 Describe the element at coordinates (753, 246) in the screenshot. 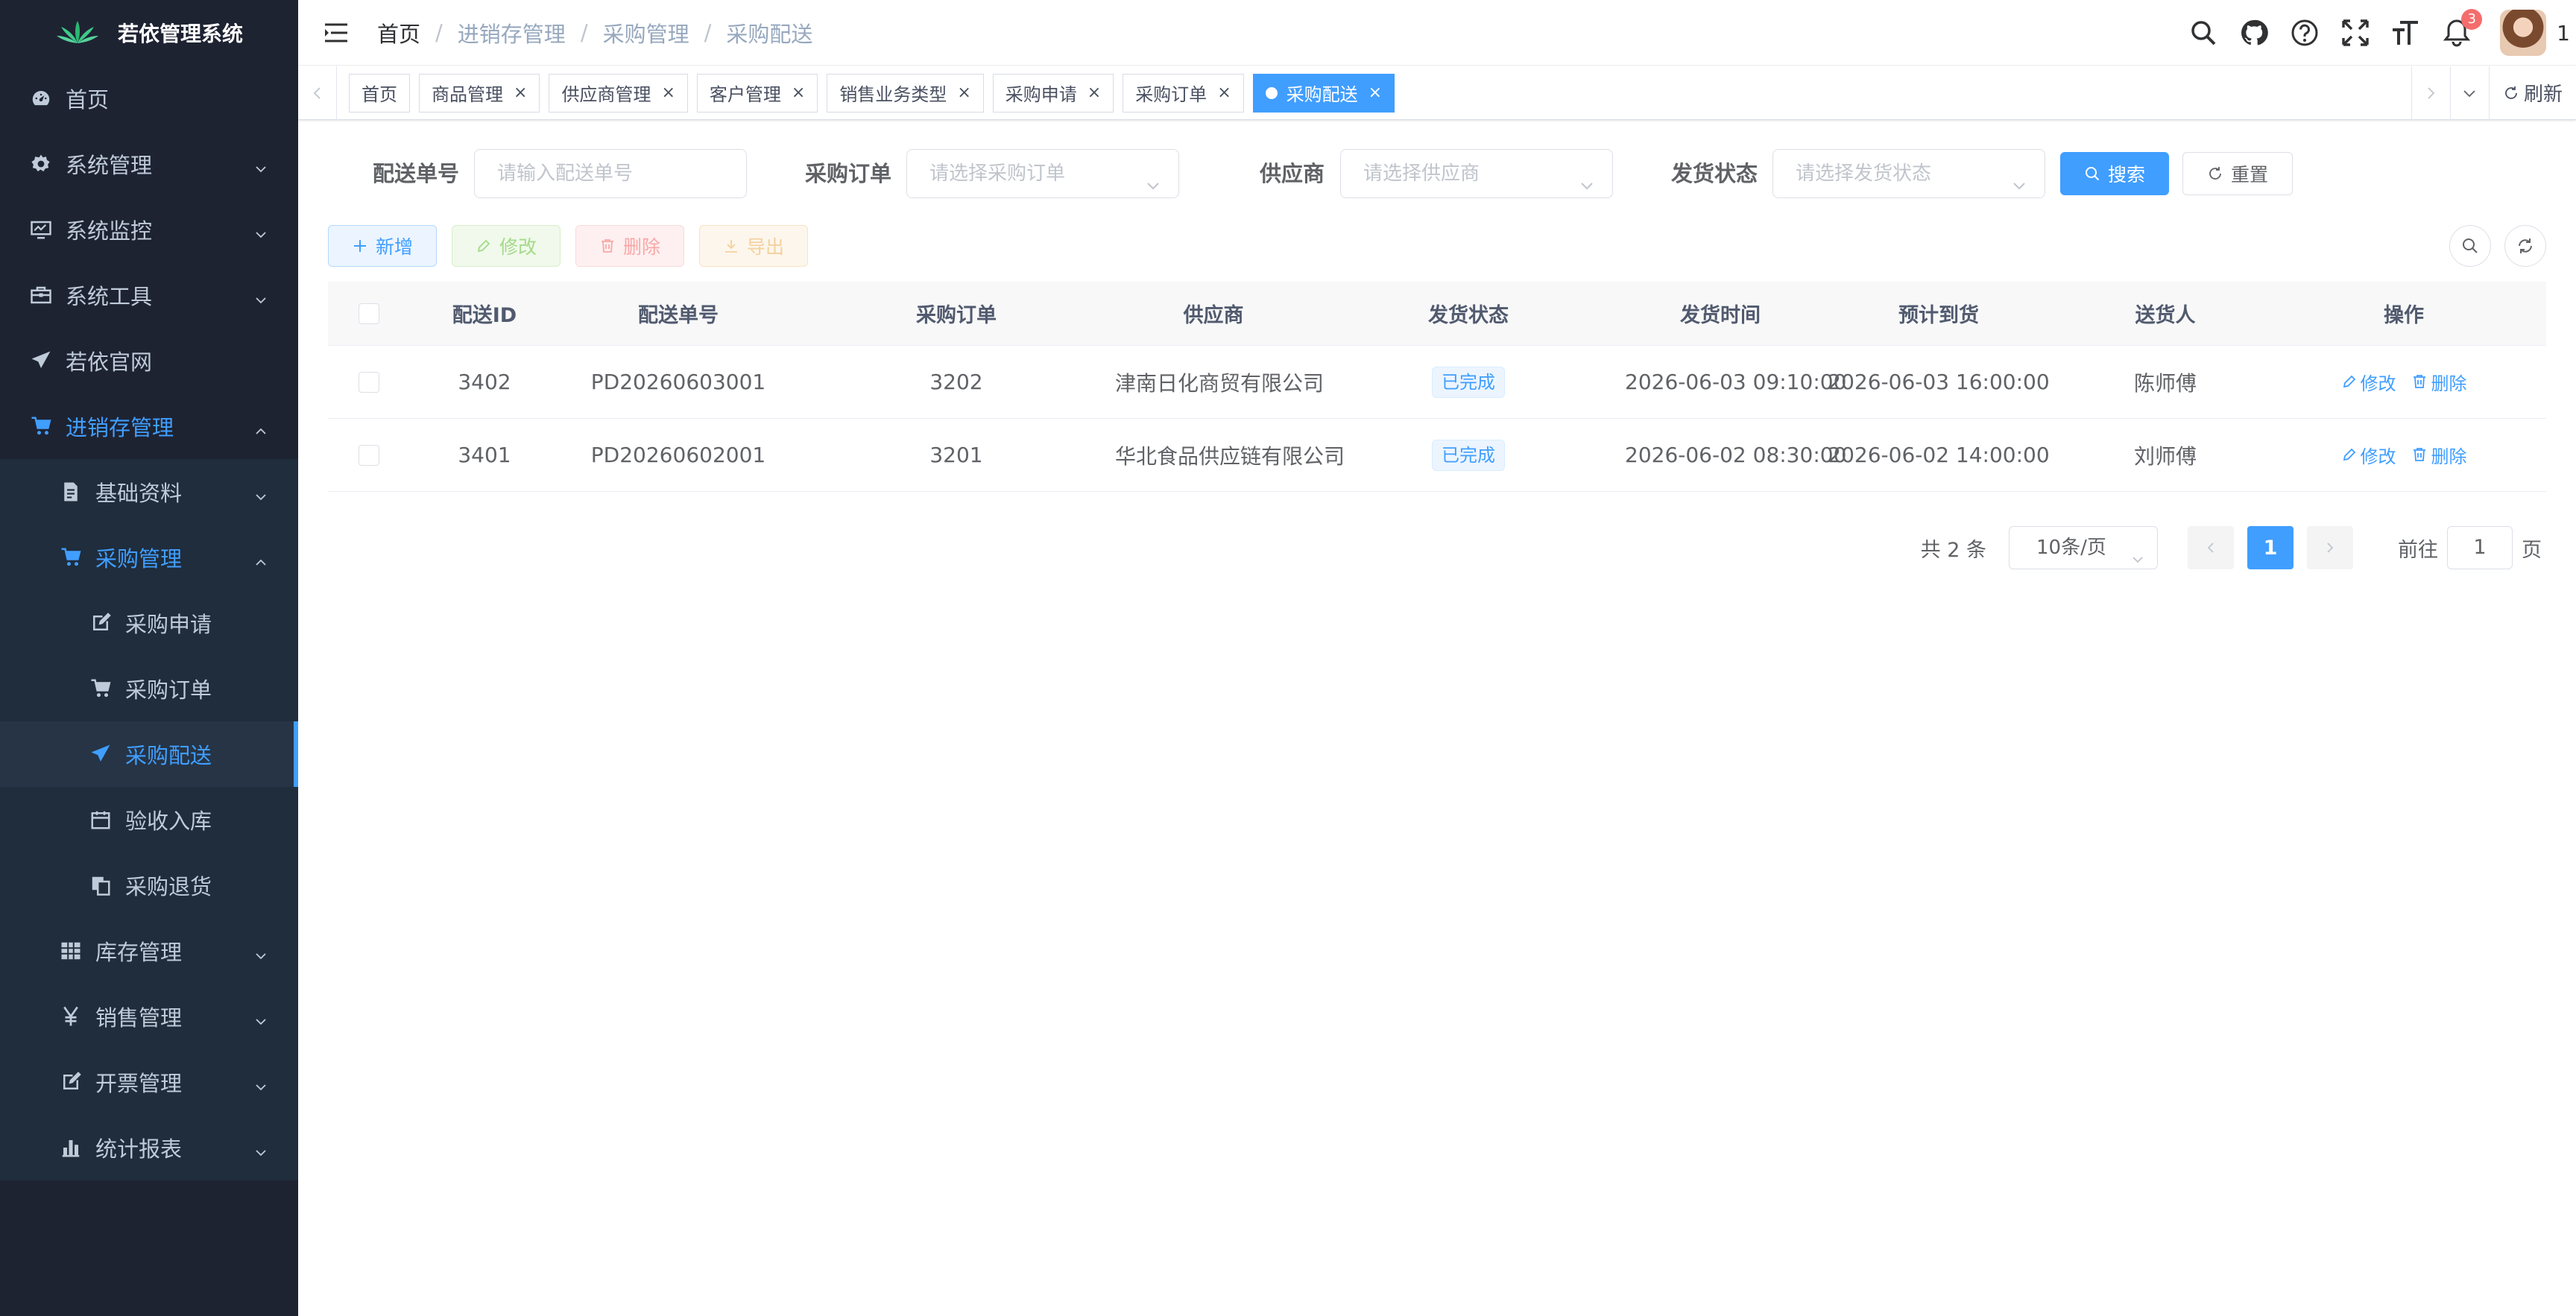

I see `export-button: 导出` at that location.